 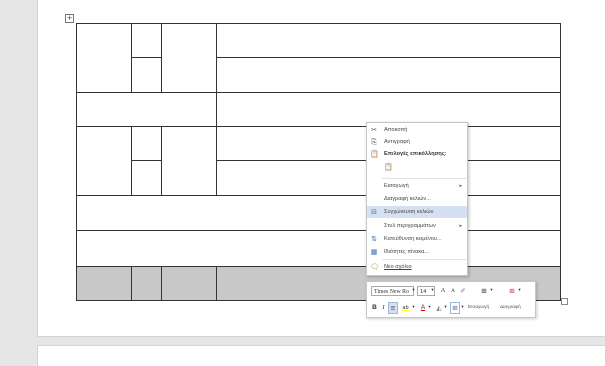 What do you see at coordinates (388, 167) in the screenshot?
I see `paste-keep-formatting-icon: 📋` at bounding box center [388, 167].